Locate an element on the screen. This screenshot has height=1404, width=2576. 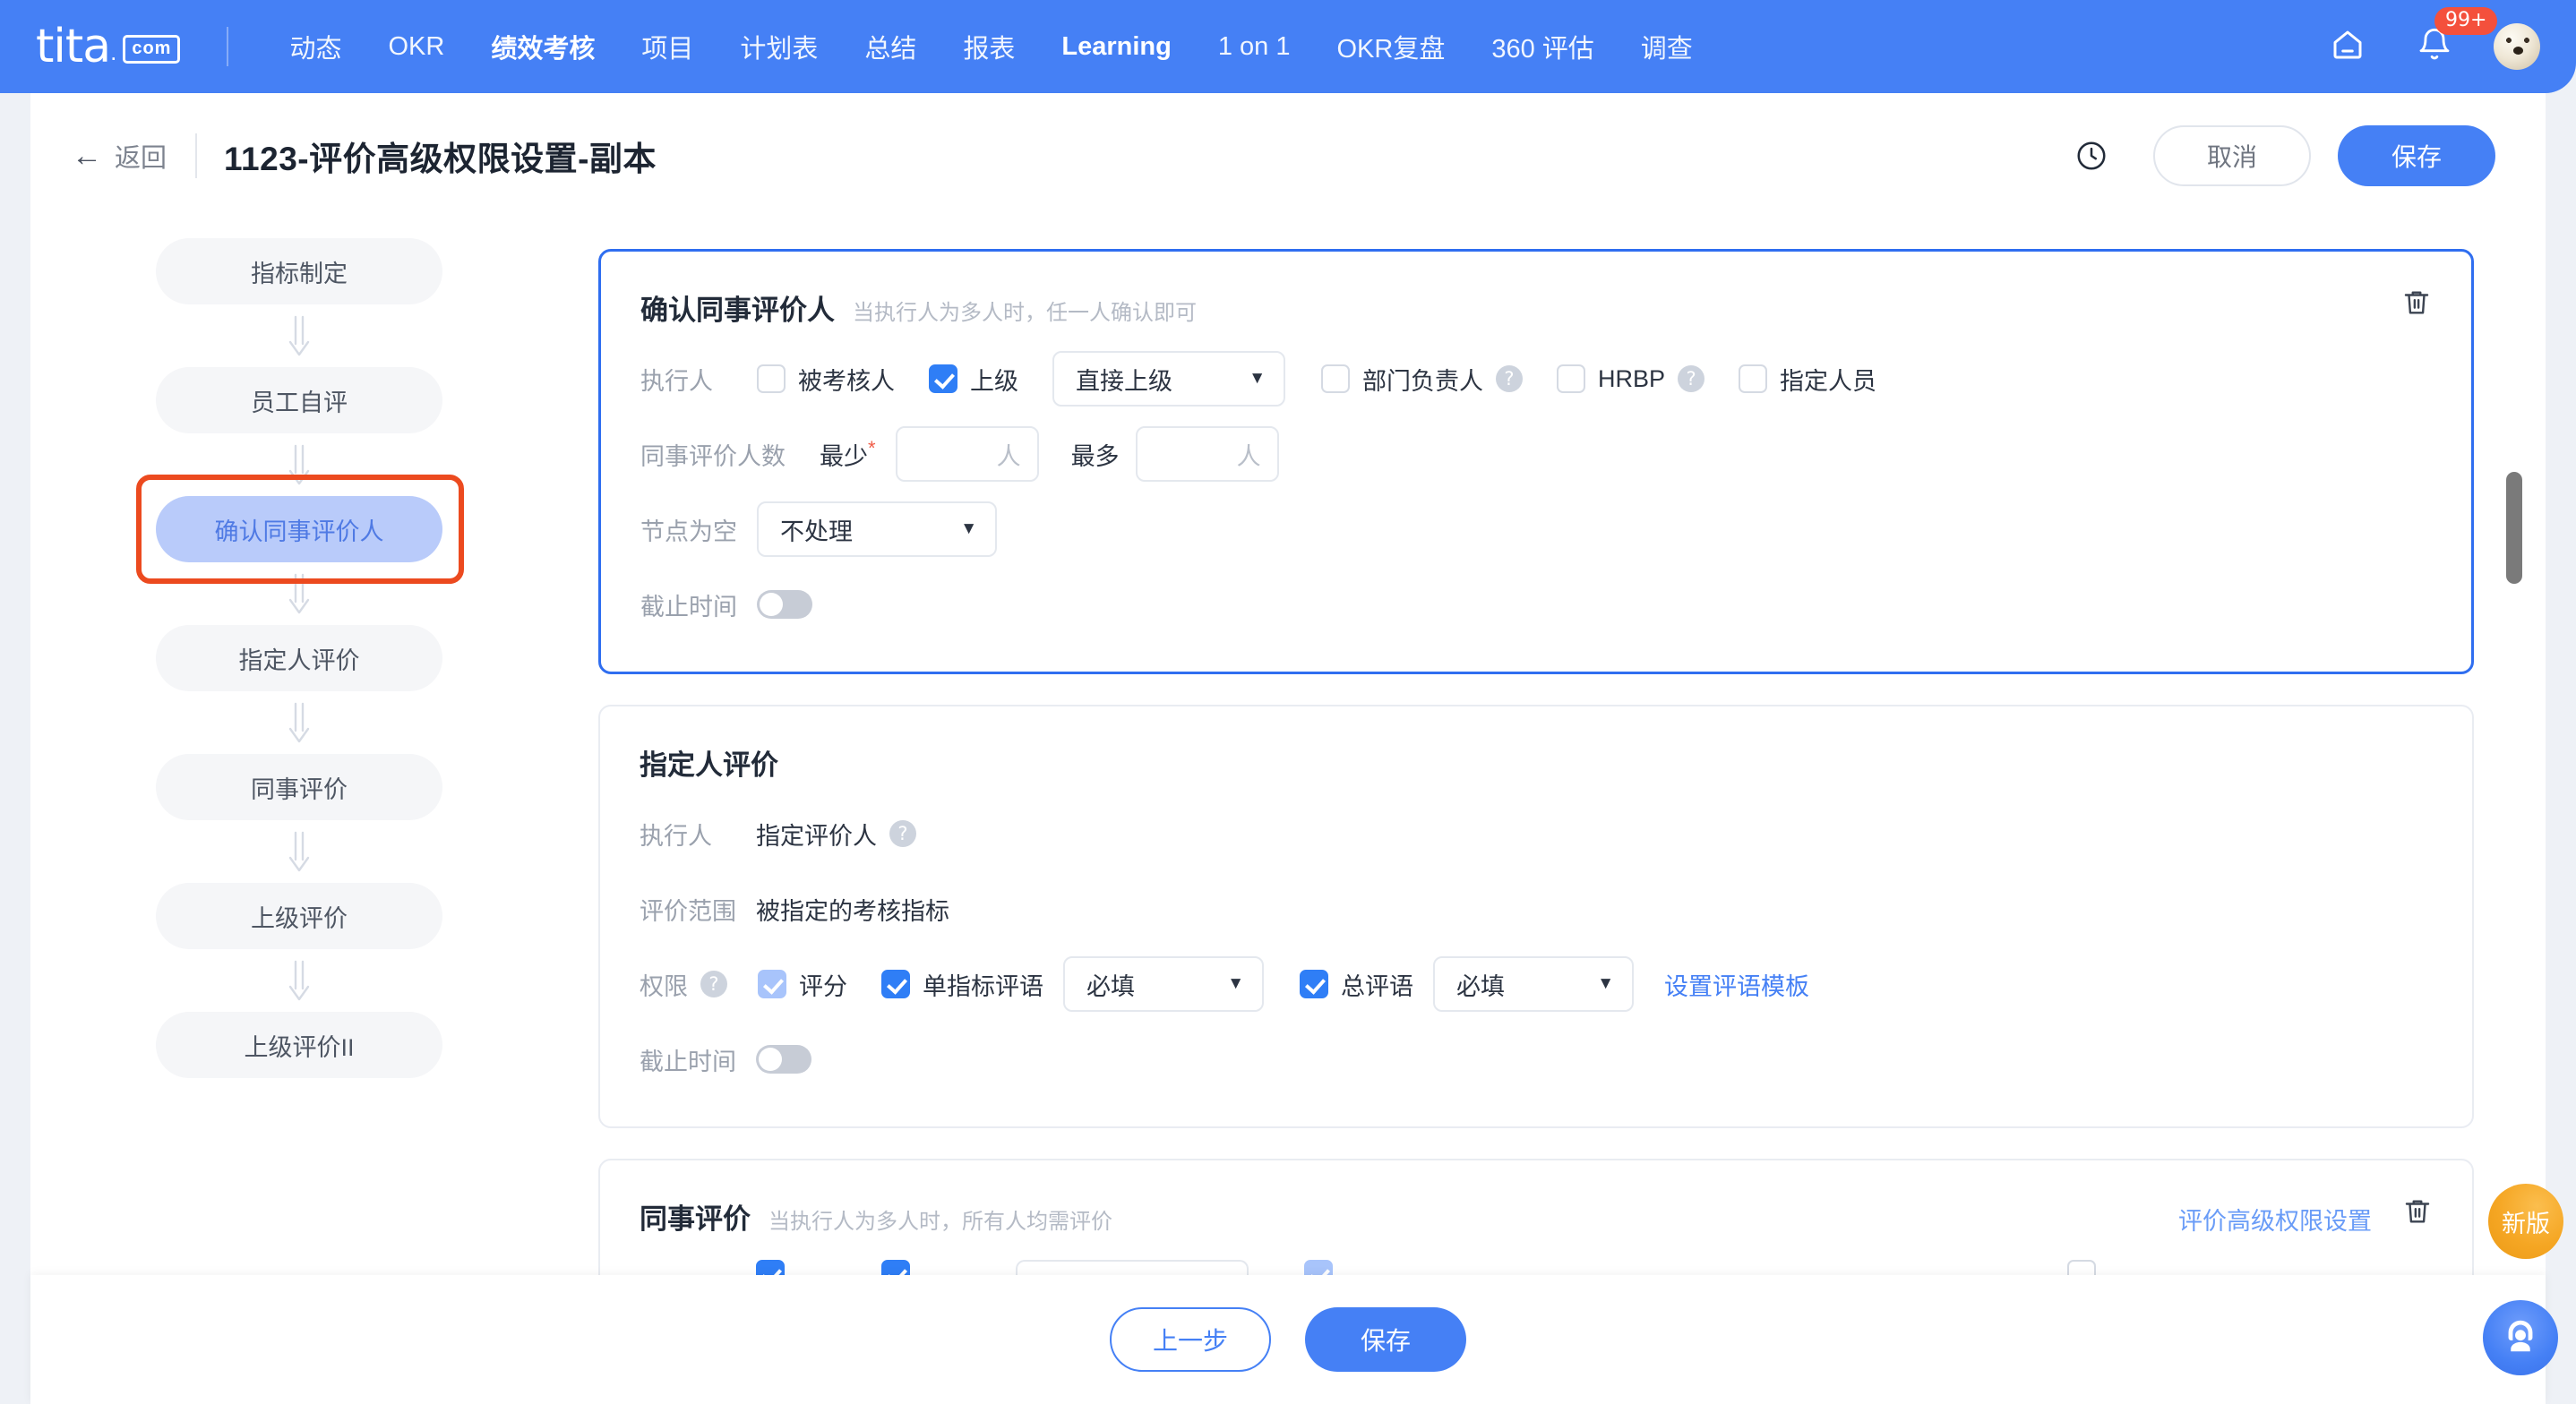
step-item-0: 指标制定 is located at coordinates (299, 271).